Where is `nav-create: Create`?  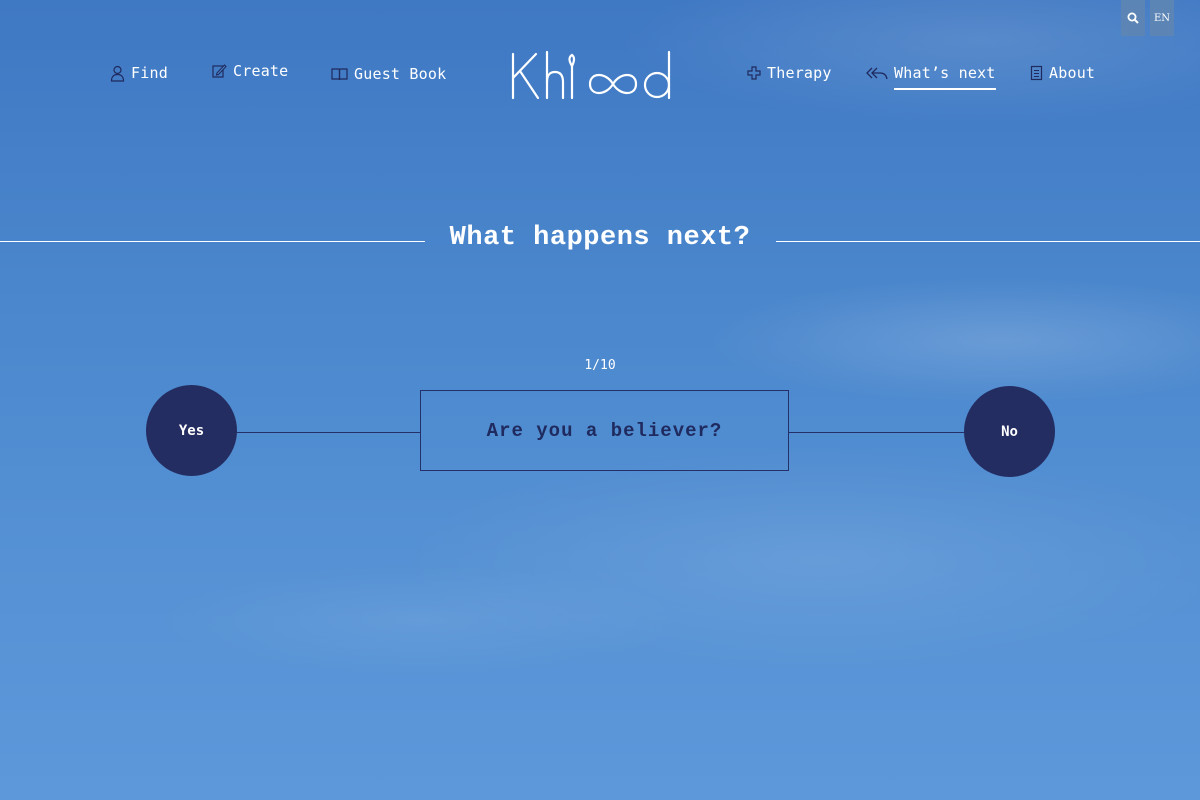
nav-create: Create is located at coordinates (250, 71).